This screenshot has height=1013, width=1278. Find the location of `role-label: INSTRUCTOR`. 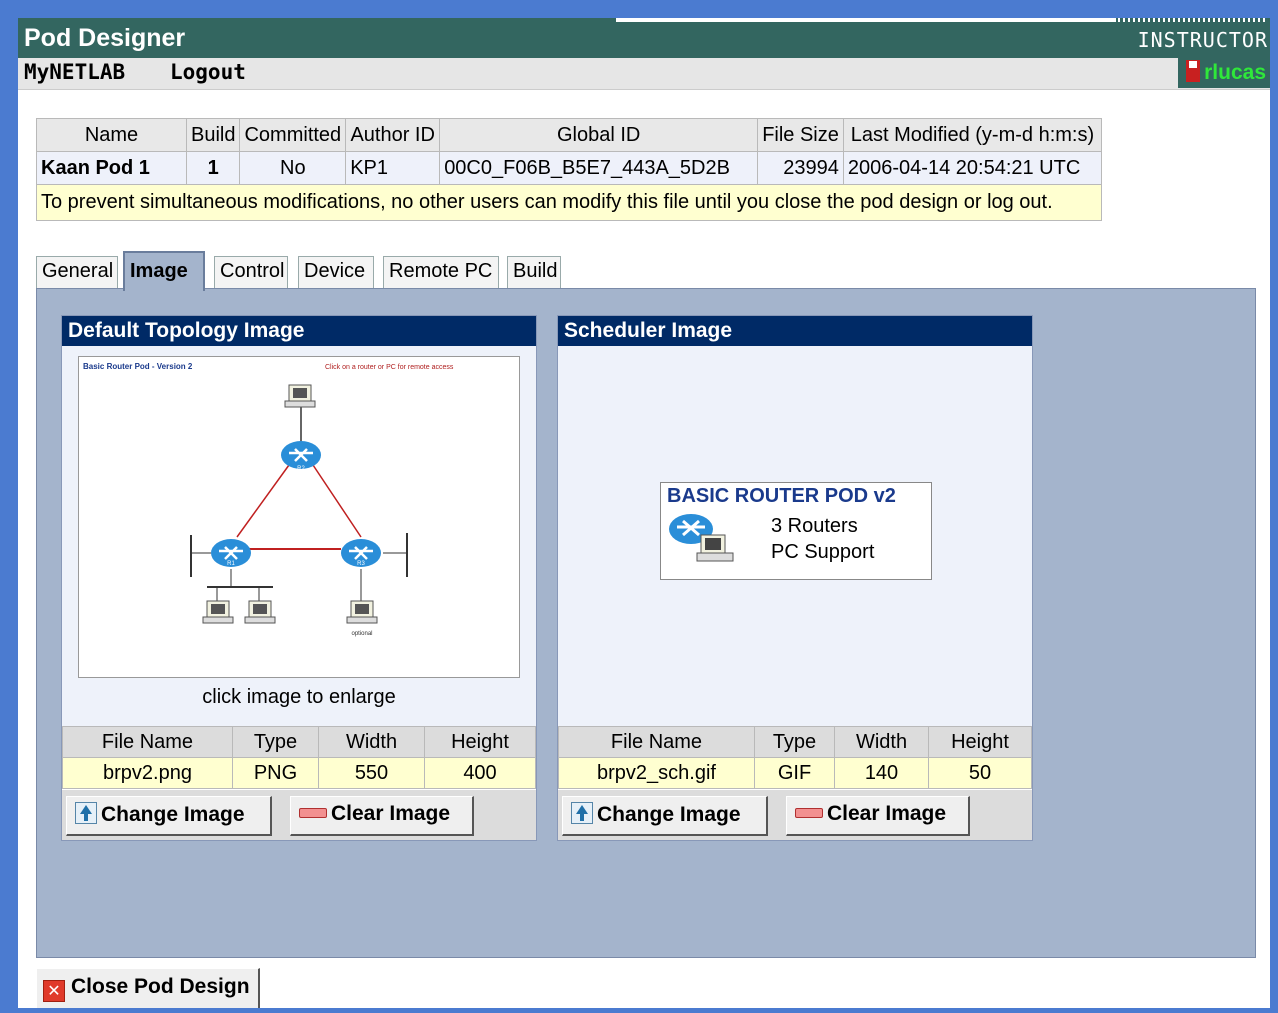

role-label: INSTRUCTOR is located at coordinates (1202, 40).